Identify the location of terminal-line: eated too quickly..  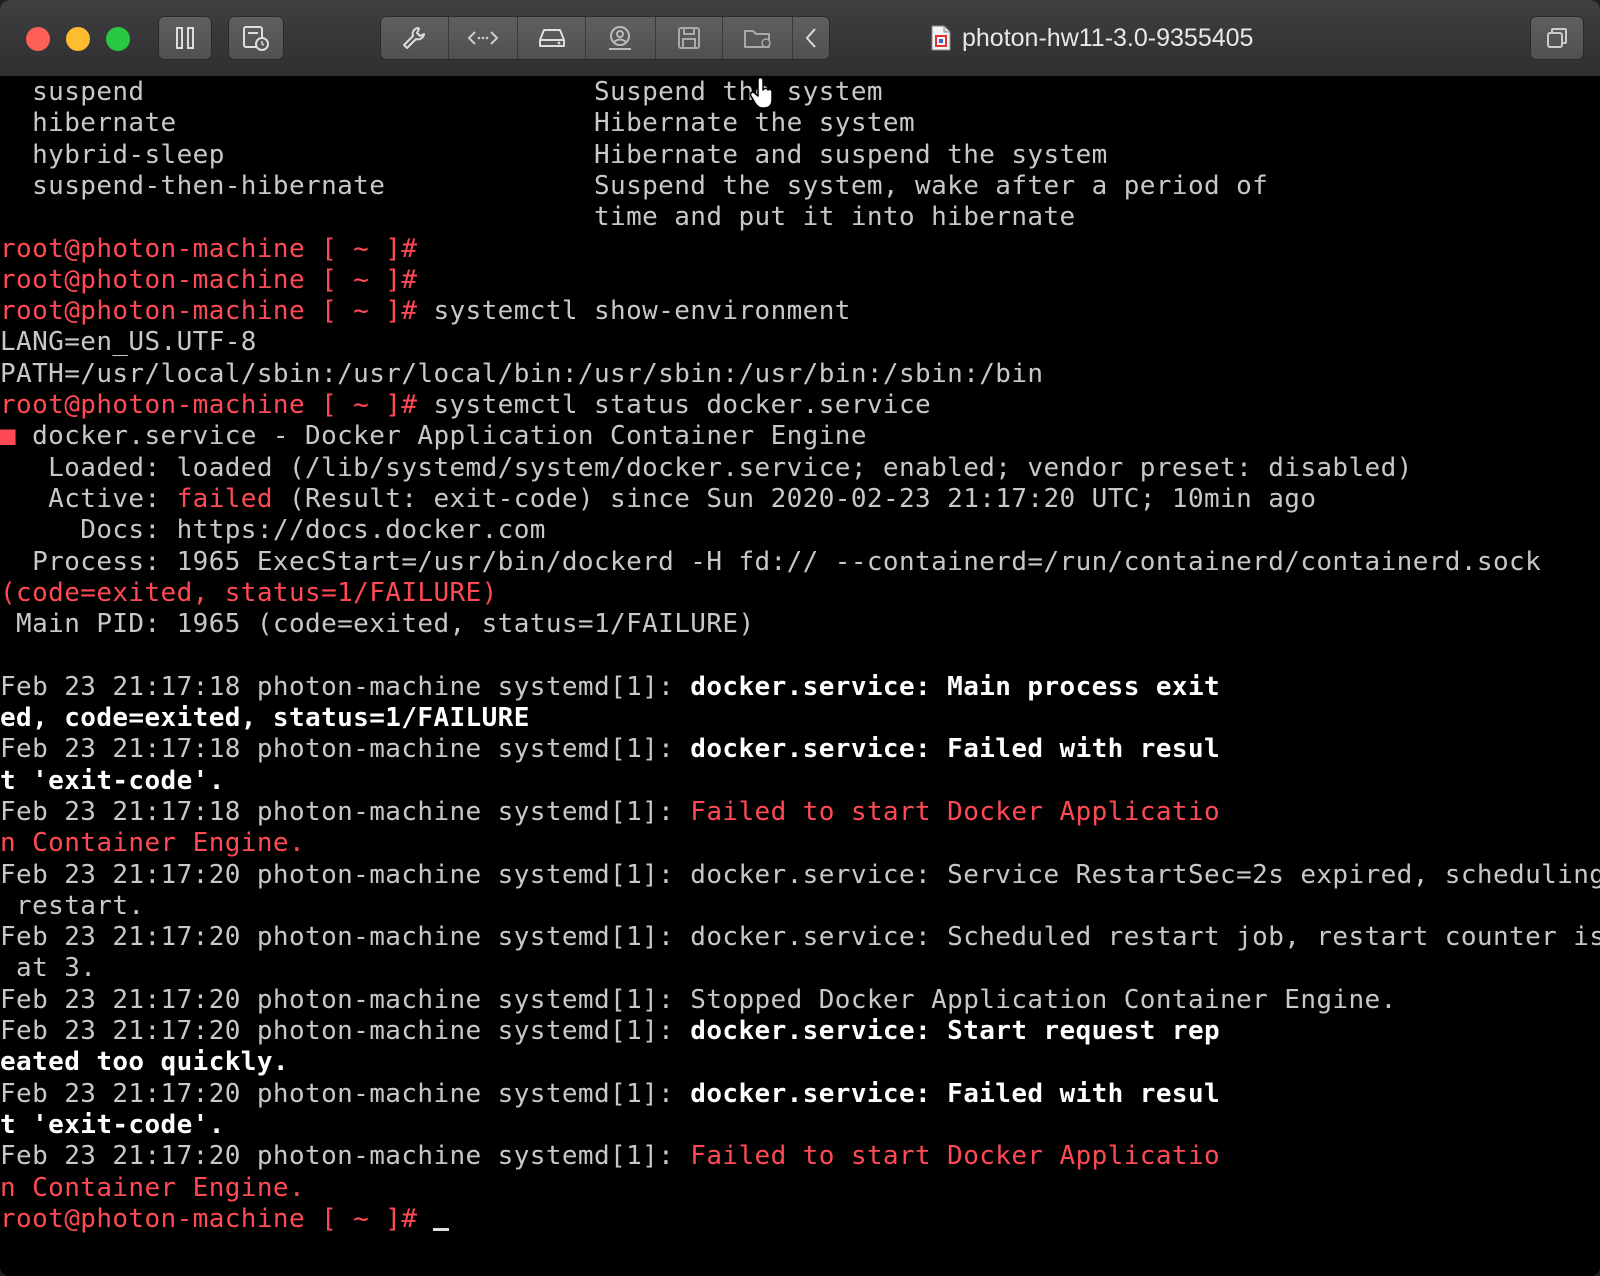
(144, 1062).